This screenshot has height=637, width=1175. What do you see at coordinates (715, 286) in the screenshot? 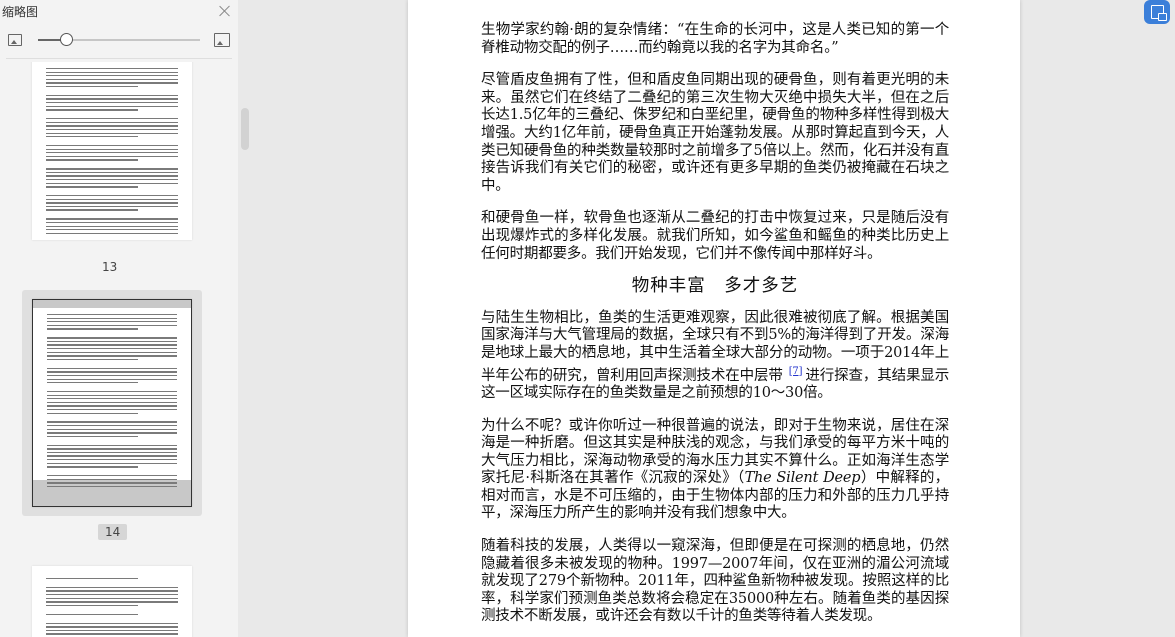
I see `section-heading: 物种丰富 多才多艺` at bounding box center [715, 286].